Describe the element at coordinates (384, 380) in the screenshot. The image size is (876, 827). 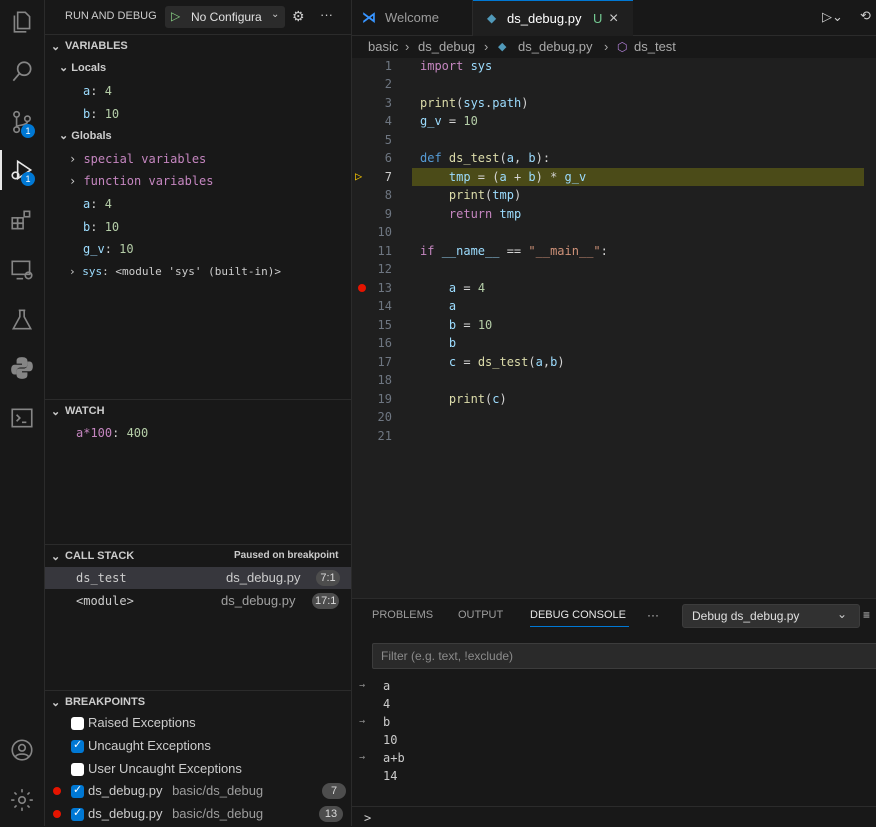
I see `line-number: 18` at that location.